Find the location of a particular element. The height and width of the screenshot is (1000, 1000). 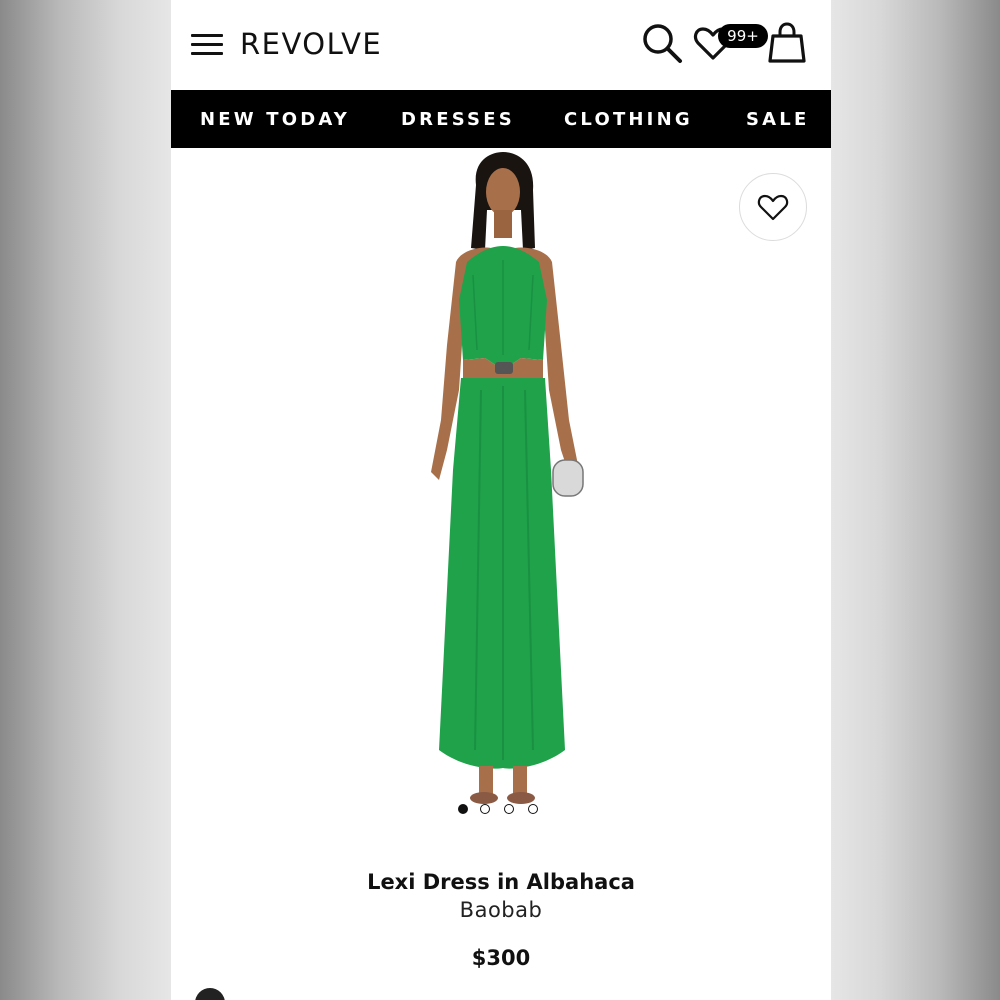

add-to-wishlist-button is located at coordinates (773, 207).